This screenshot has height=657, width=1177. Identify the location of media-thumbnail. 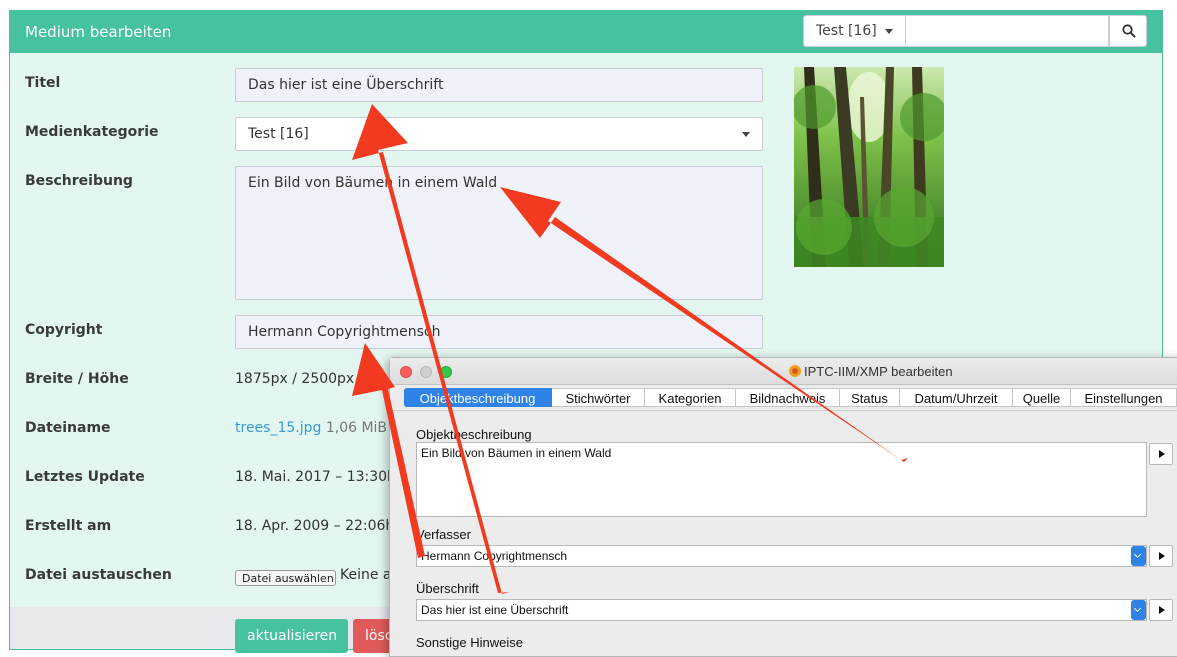
(869, 167).